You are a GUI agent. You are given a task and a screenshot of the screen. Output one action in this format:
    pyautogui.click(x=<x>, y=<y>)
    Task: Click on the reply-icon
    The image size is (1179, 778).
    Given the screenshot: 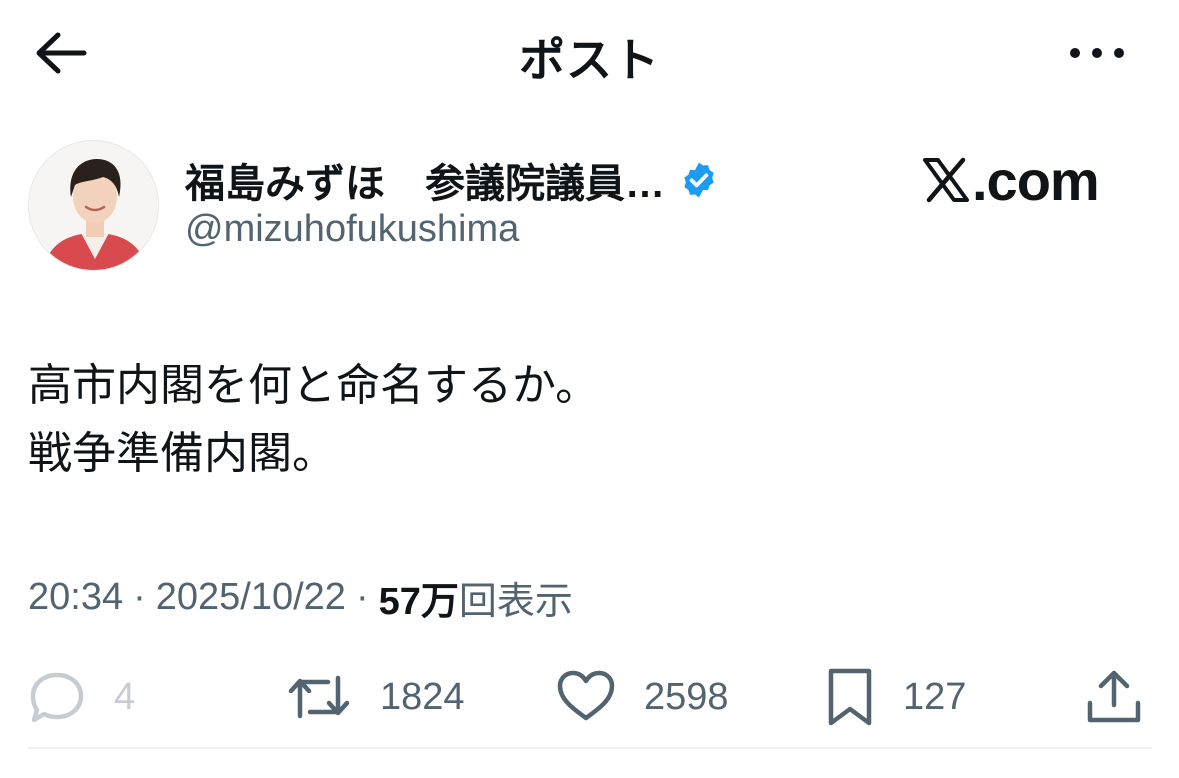 What is the action you would take?
    pyautogui.click(x=57, y=697)
    